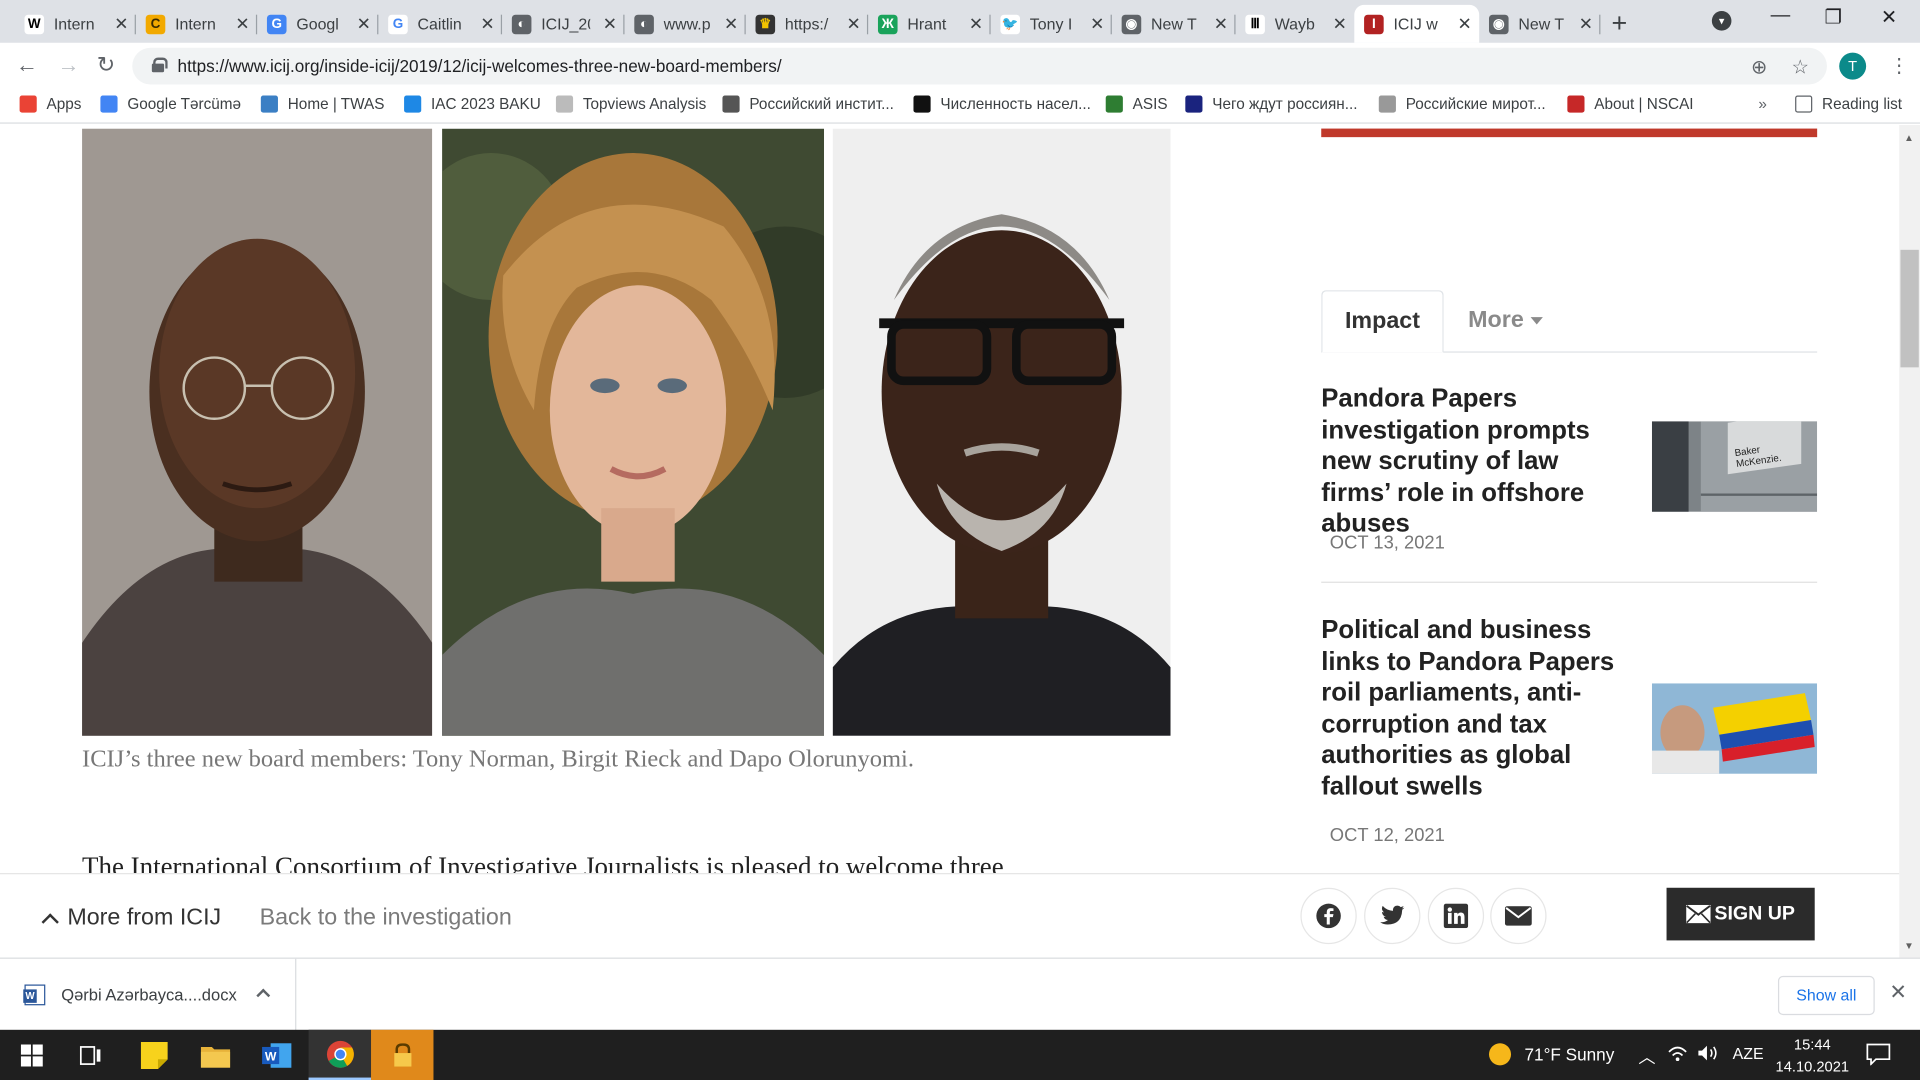  Describe the element at coordinates (1131, 24) in the screenshot. I see `chrome-icon: ◉` at that location.